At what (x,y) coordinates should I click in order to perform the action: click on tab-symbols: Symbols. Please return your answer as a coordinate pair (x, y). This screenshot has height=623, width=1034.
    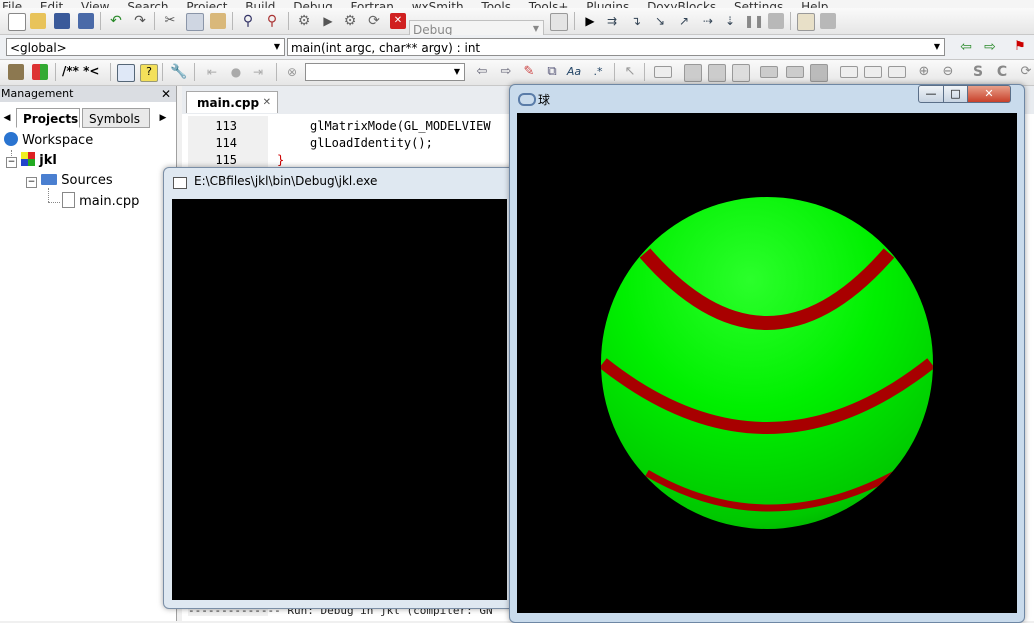
    Looking at the image, I should click on (116, 118).